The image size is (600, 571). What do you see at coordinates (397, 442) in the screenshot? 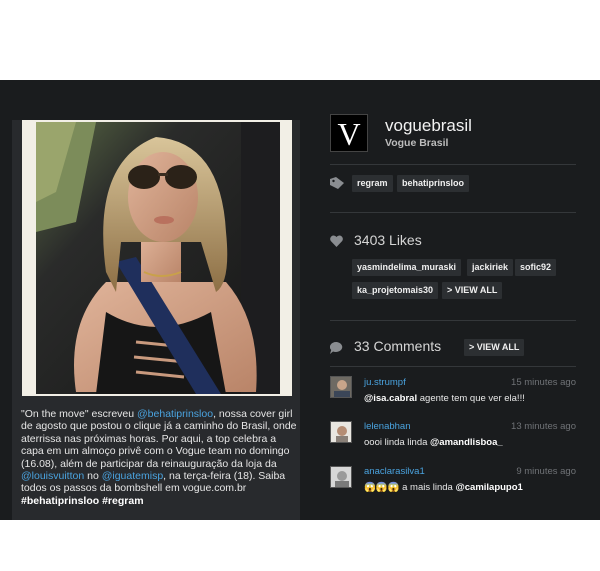
I see `comment-body: oooi linda linda` at bounding box center [397, 442].